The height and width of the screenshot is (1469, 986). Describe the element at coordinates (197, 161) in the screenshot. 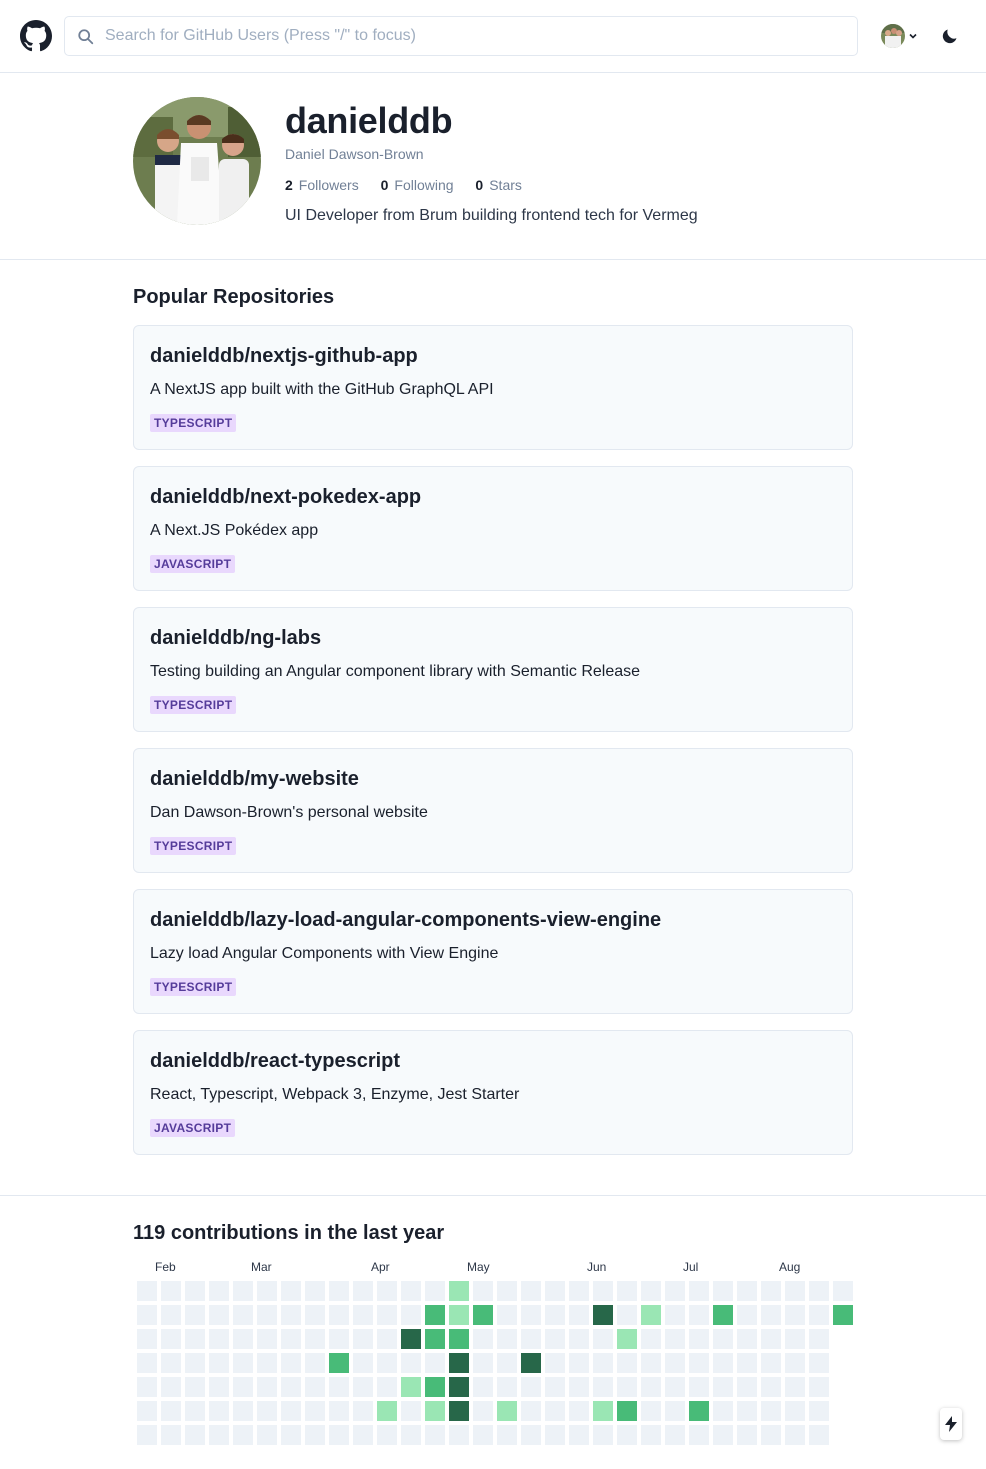

I see `profile-avatar` at that location.